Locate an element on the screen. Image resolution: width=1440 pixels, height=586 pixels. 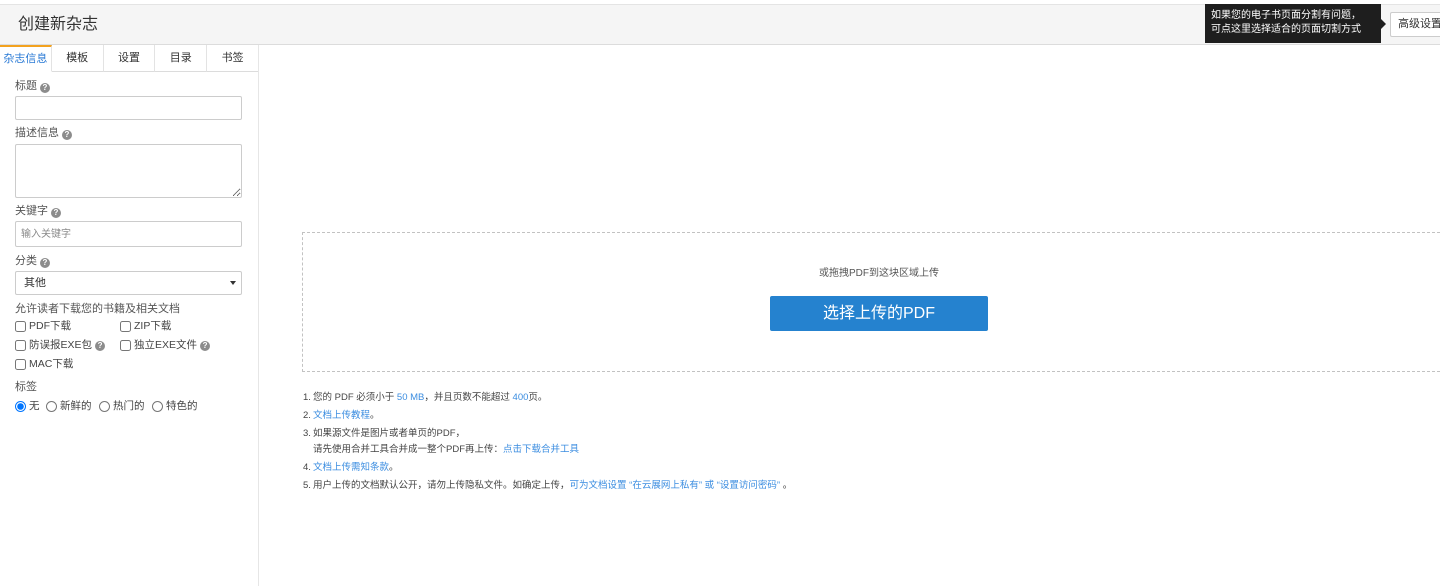
mac-download-checkbox is located at coordinates (20, 364).